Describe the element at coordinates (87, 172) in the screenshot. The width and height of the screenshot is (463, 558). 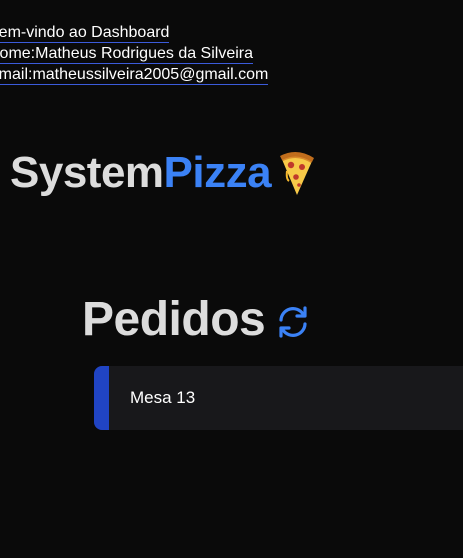
I see `logo-system-text: System` at that location.